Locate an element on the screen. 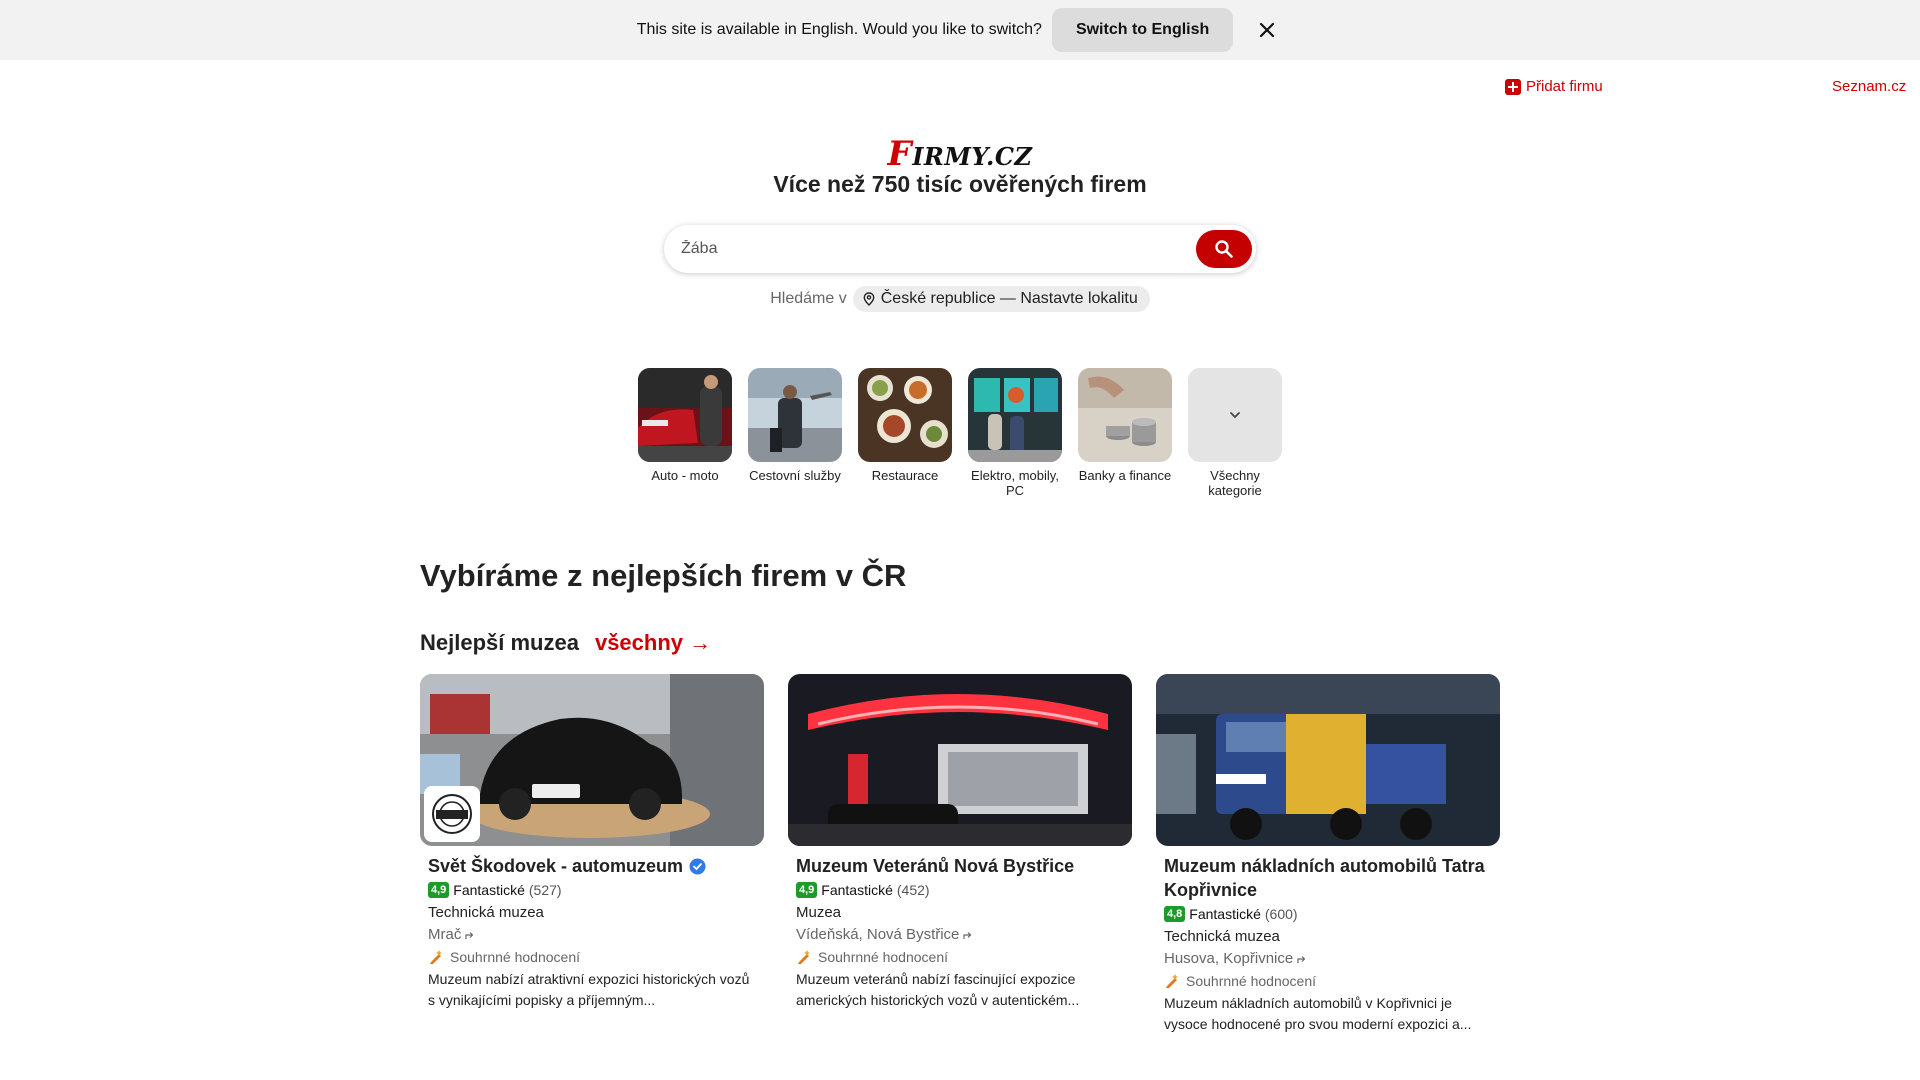  museum-address: Mrač is located at coordinates (592, 934).